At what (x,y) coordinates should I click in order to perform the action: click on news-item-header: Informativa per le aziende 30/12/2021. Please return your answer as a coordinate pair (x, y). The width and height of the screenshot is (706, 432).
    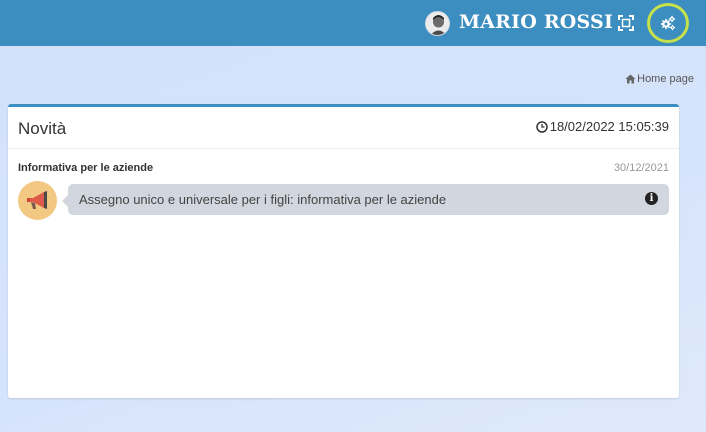
    Looking at the image, I should click on (343, 168).